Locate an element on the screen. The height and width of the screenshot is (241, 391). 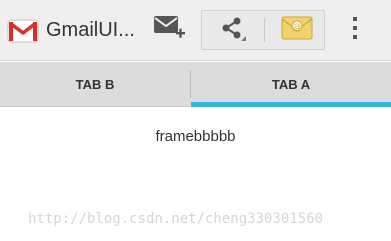
compose-button is located at coordinates (169, 30).